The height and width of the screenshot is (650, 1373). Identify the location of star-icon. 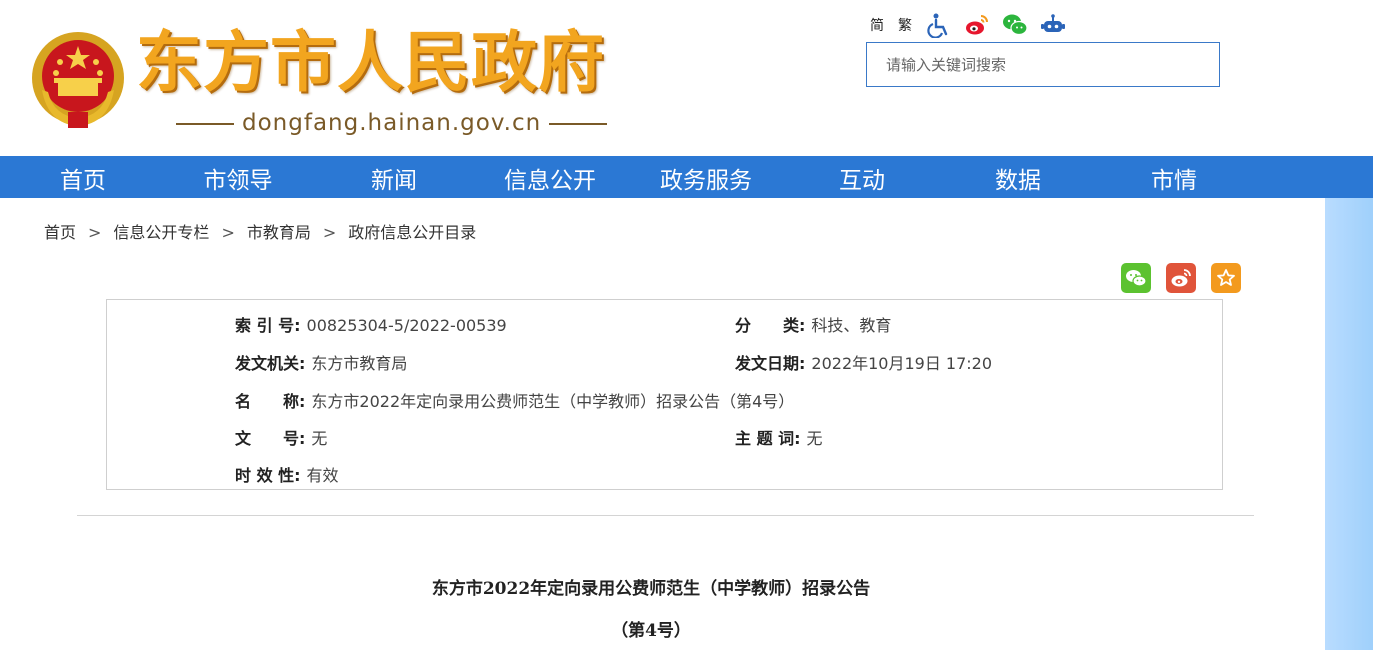
(1226, 277).